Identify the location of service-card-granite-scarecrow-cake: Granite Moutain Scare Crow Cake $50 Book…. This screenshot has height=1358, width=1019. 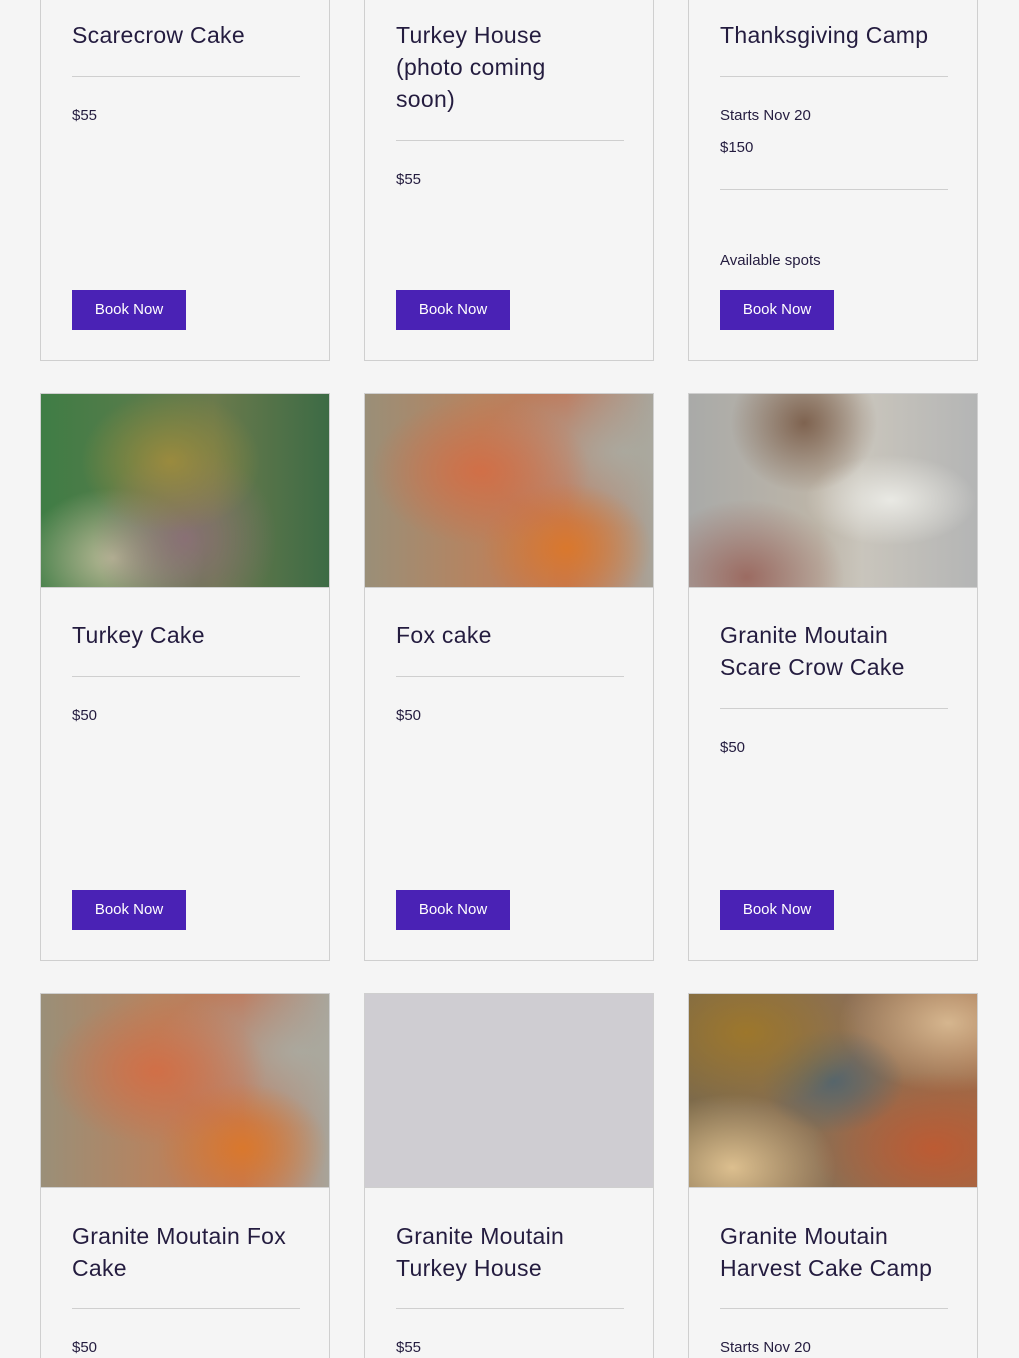
(833, 677).